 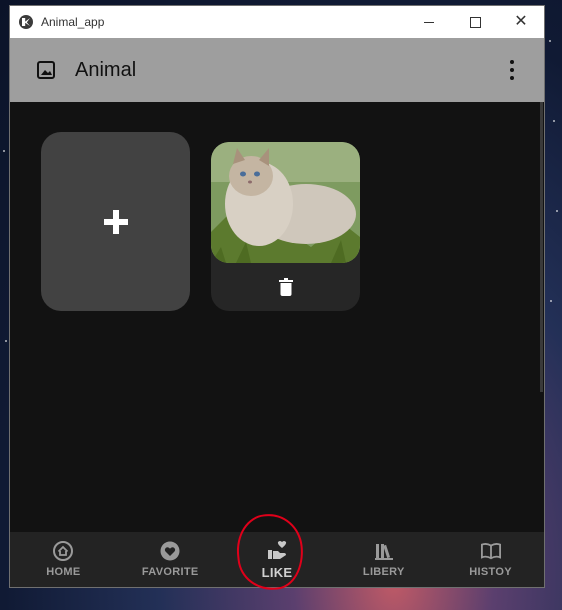 I want to click on maximize-icon, so click(x=475, y=22).